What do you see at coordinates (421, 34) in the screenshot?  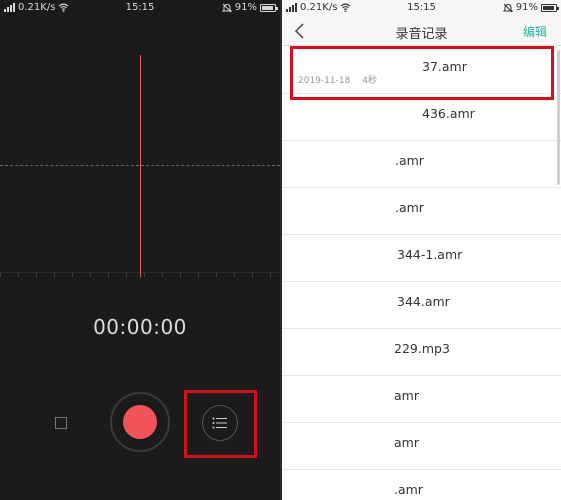 I see `page-title: 录音记录` at bounding box center [421, 34].